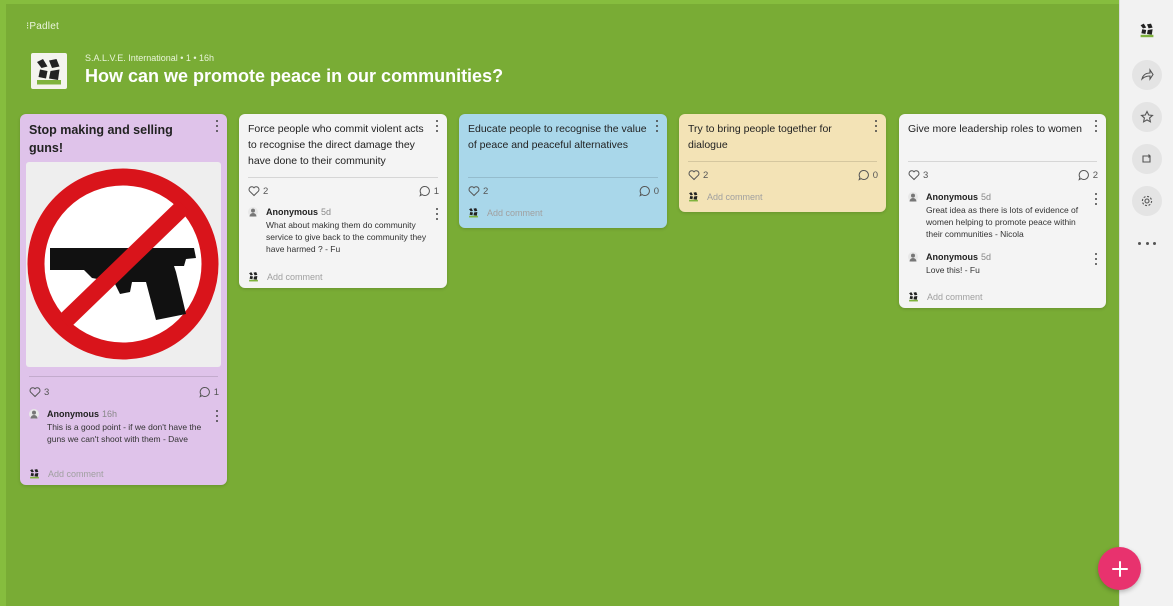 The image size is (1173, 606). I want to click on settings-button, so click(1147, 201).